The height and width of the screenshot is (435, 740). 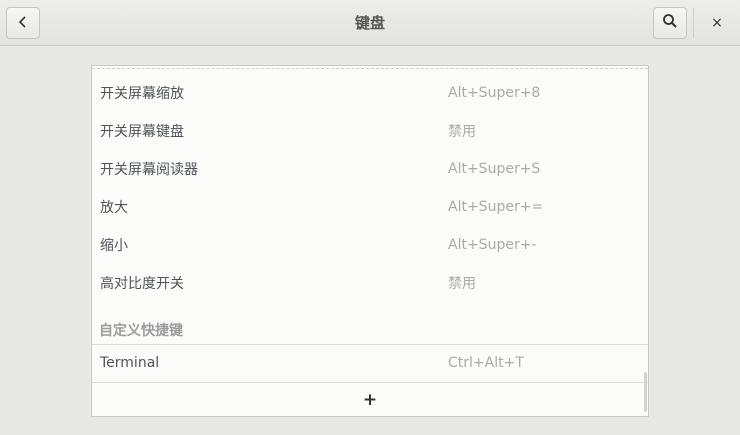 What do you see at coordinates (486, 363) in the screenshot?
I see `shortcut-accel: Ctrl+Alt+T` at bounding box center [486, 363].